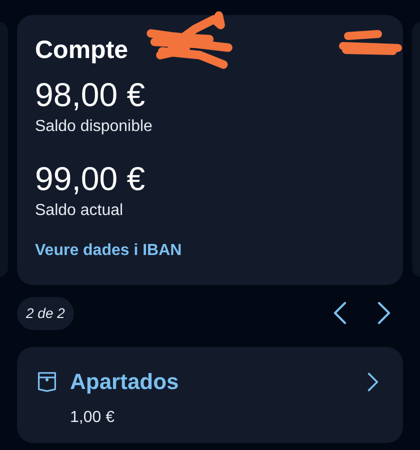  I want to click on pocket-icon, so click(47, 381).